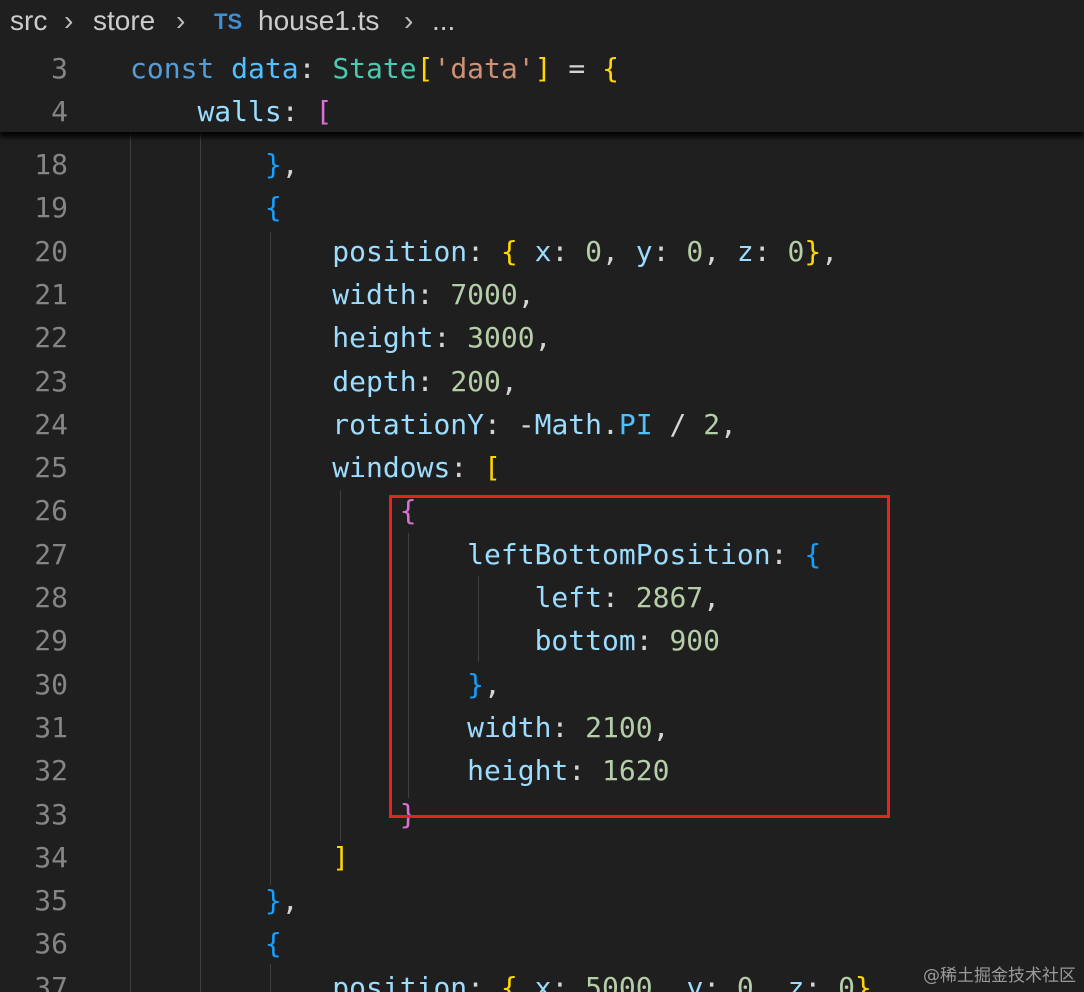  What do you see at coordinates (542, 164) in the screenshot?
I see `code-line: 18 },` at bounding box center [542, 164].